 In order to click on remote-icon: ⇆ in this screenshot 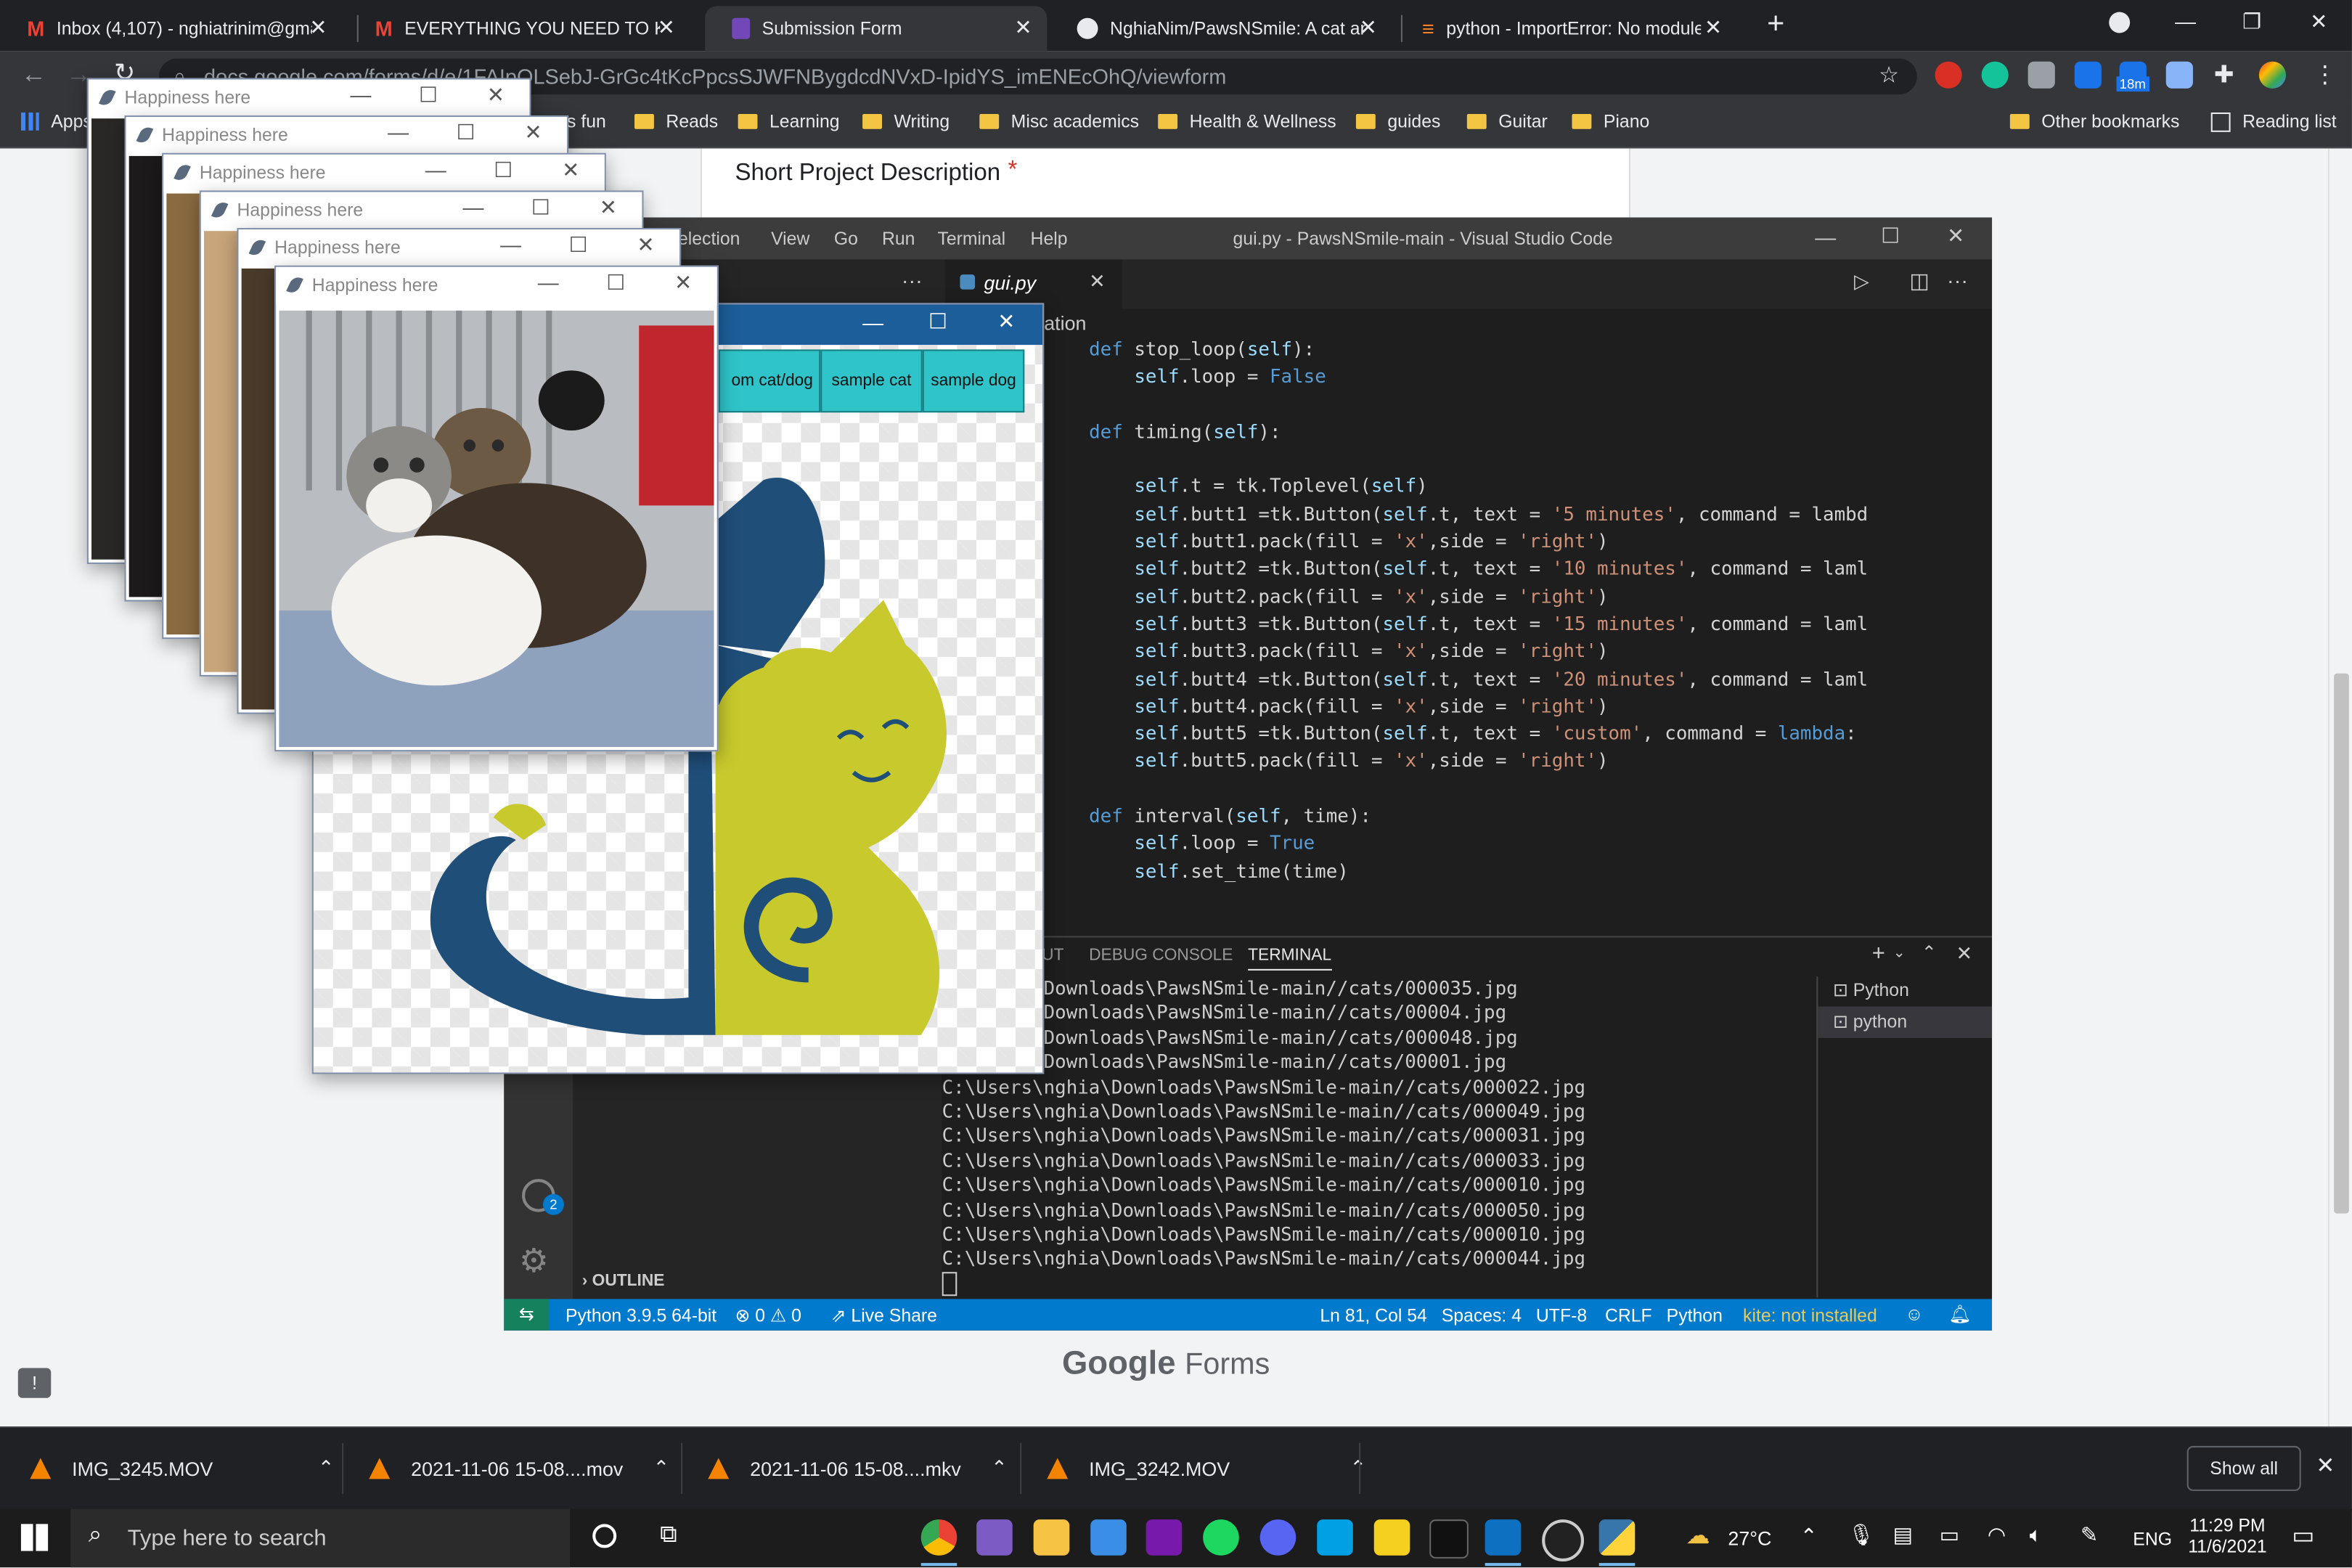, I will do `click(527, 1315)`.